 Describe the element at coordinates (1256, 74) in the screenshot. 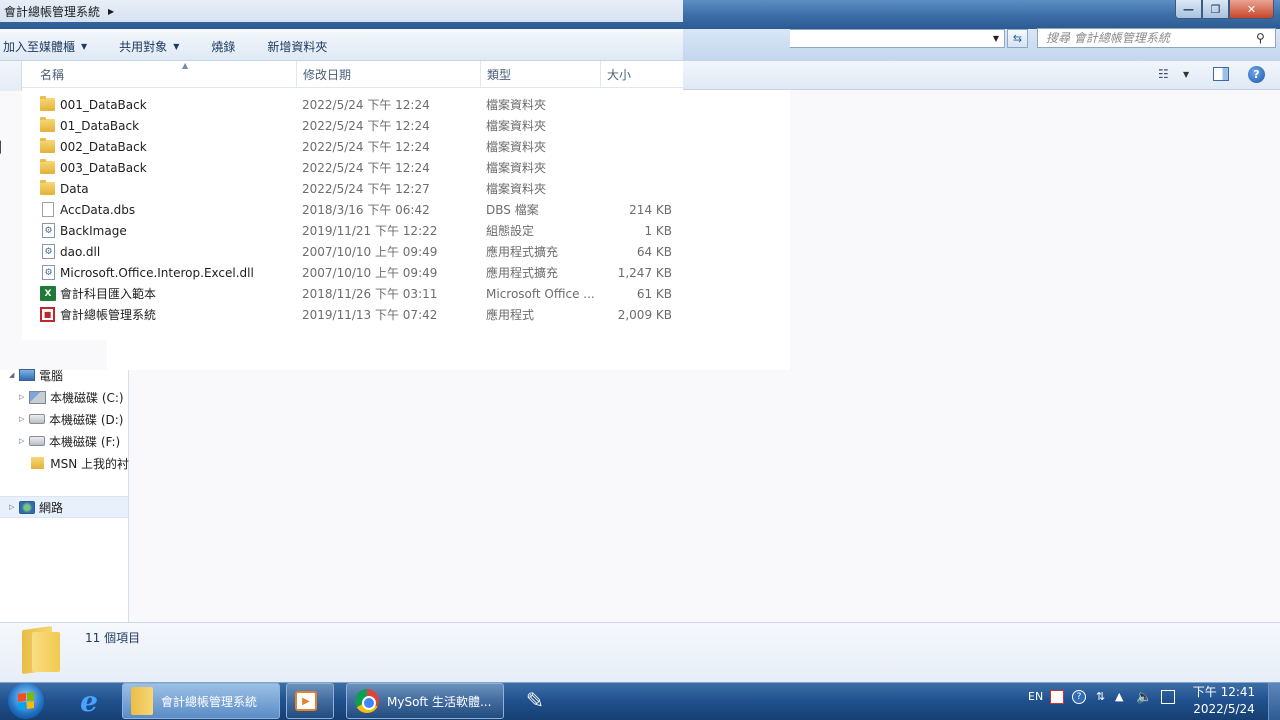

I see `help-icon: ?` at that location.